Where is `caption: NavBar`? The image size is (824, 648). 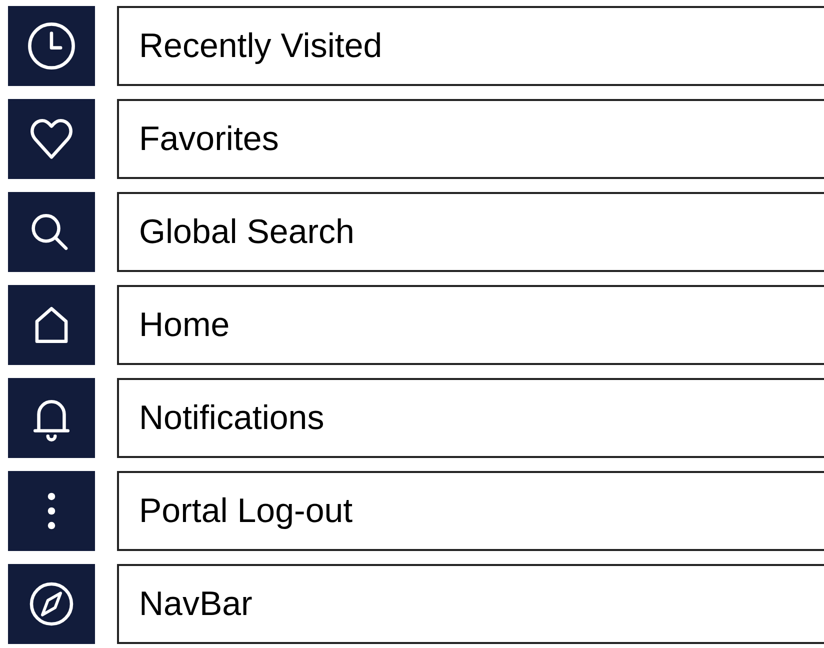 caption: NavBar is located at coordinates (470, 604).